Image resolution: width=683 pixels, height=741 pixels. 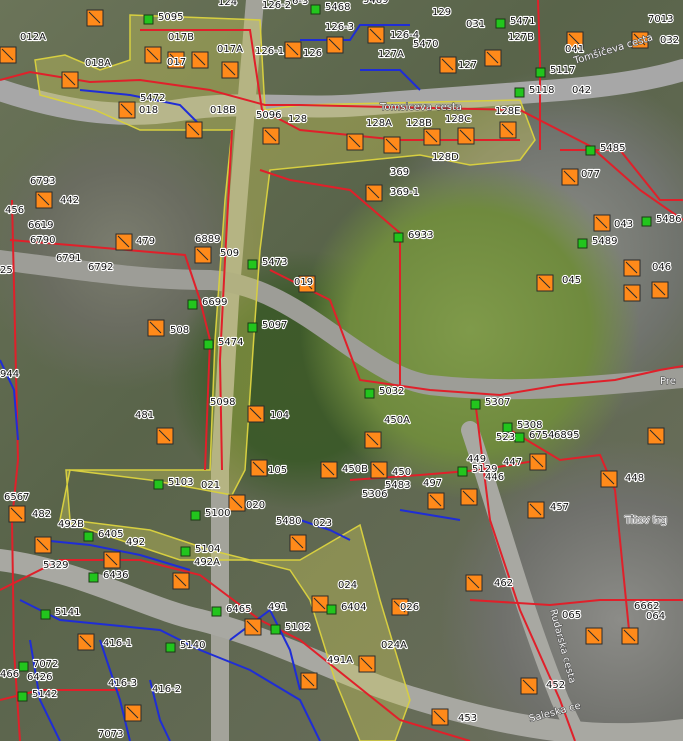 I want to click on map-label: 018, so click(x=148, y=110).